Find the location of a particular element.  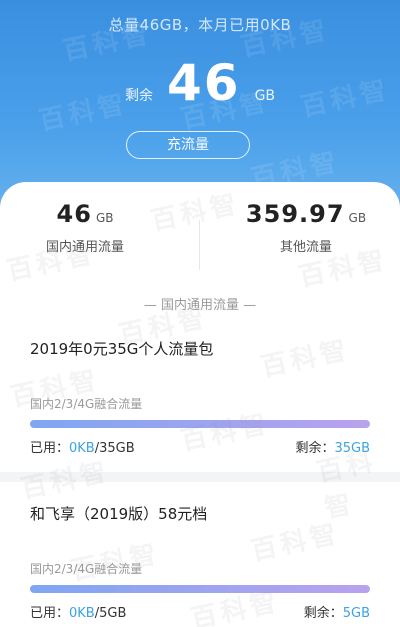

remaining-amount-value: 5GB is located at coordinates (356, 613).